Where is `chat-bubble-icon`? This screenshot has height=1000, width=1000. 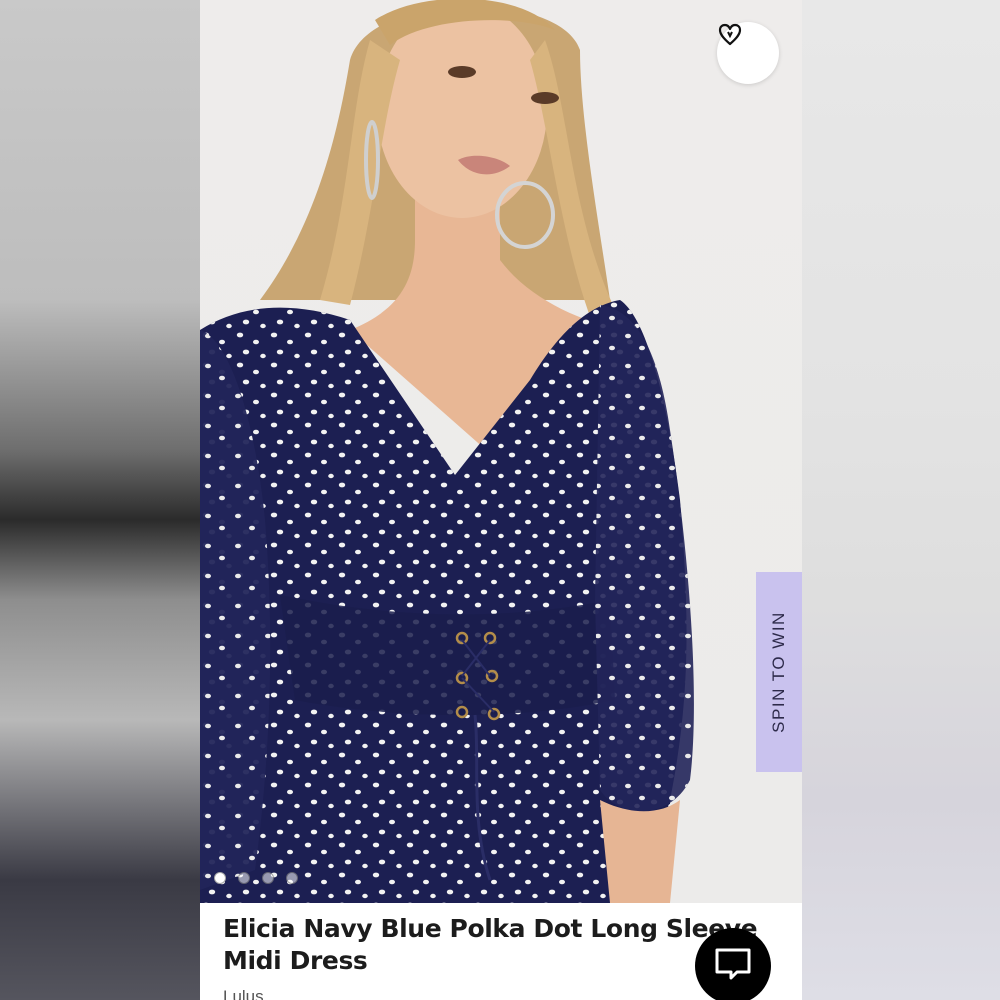
chat-bubble-icon is located at coordinates (733, 966).